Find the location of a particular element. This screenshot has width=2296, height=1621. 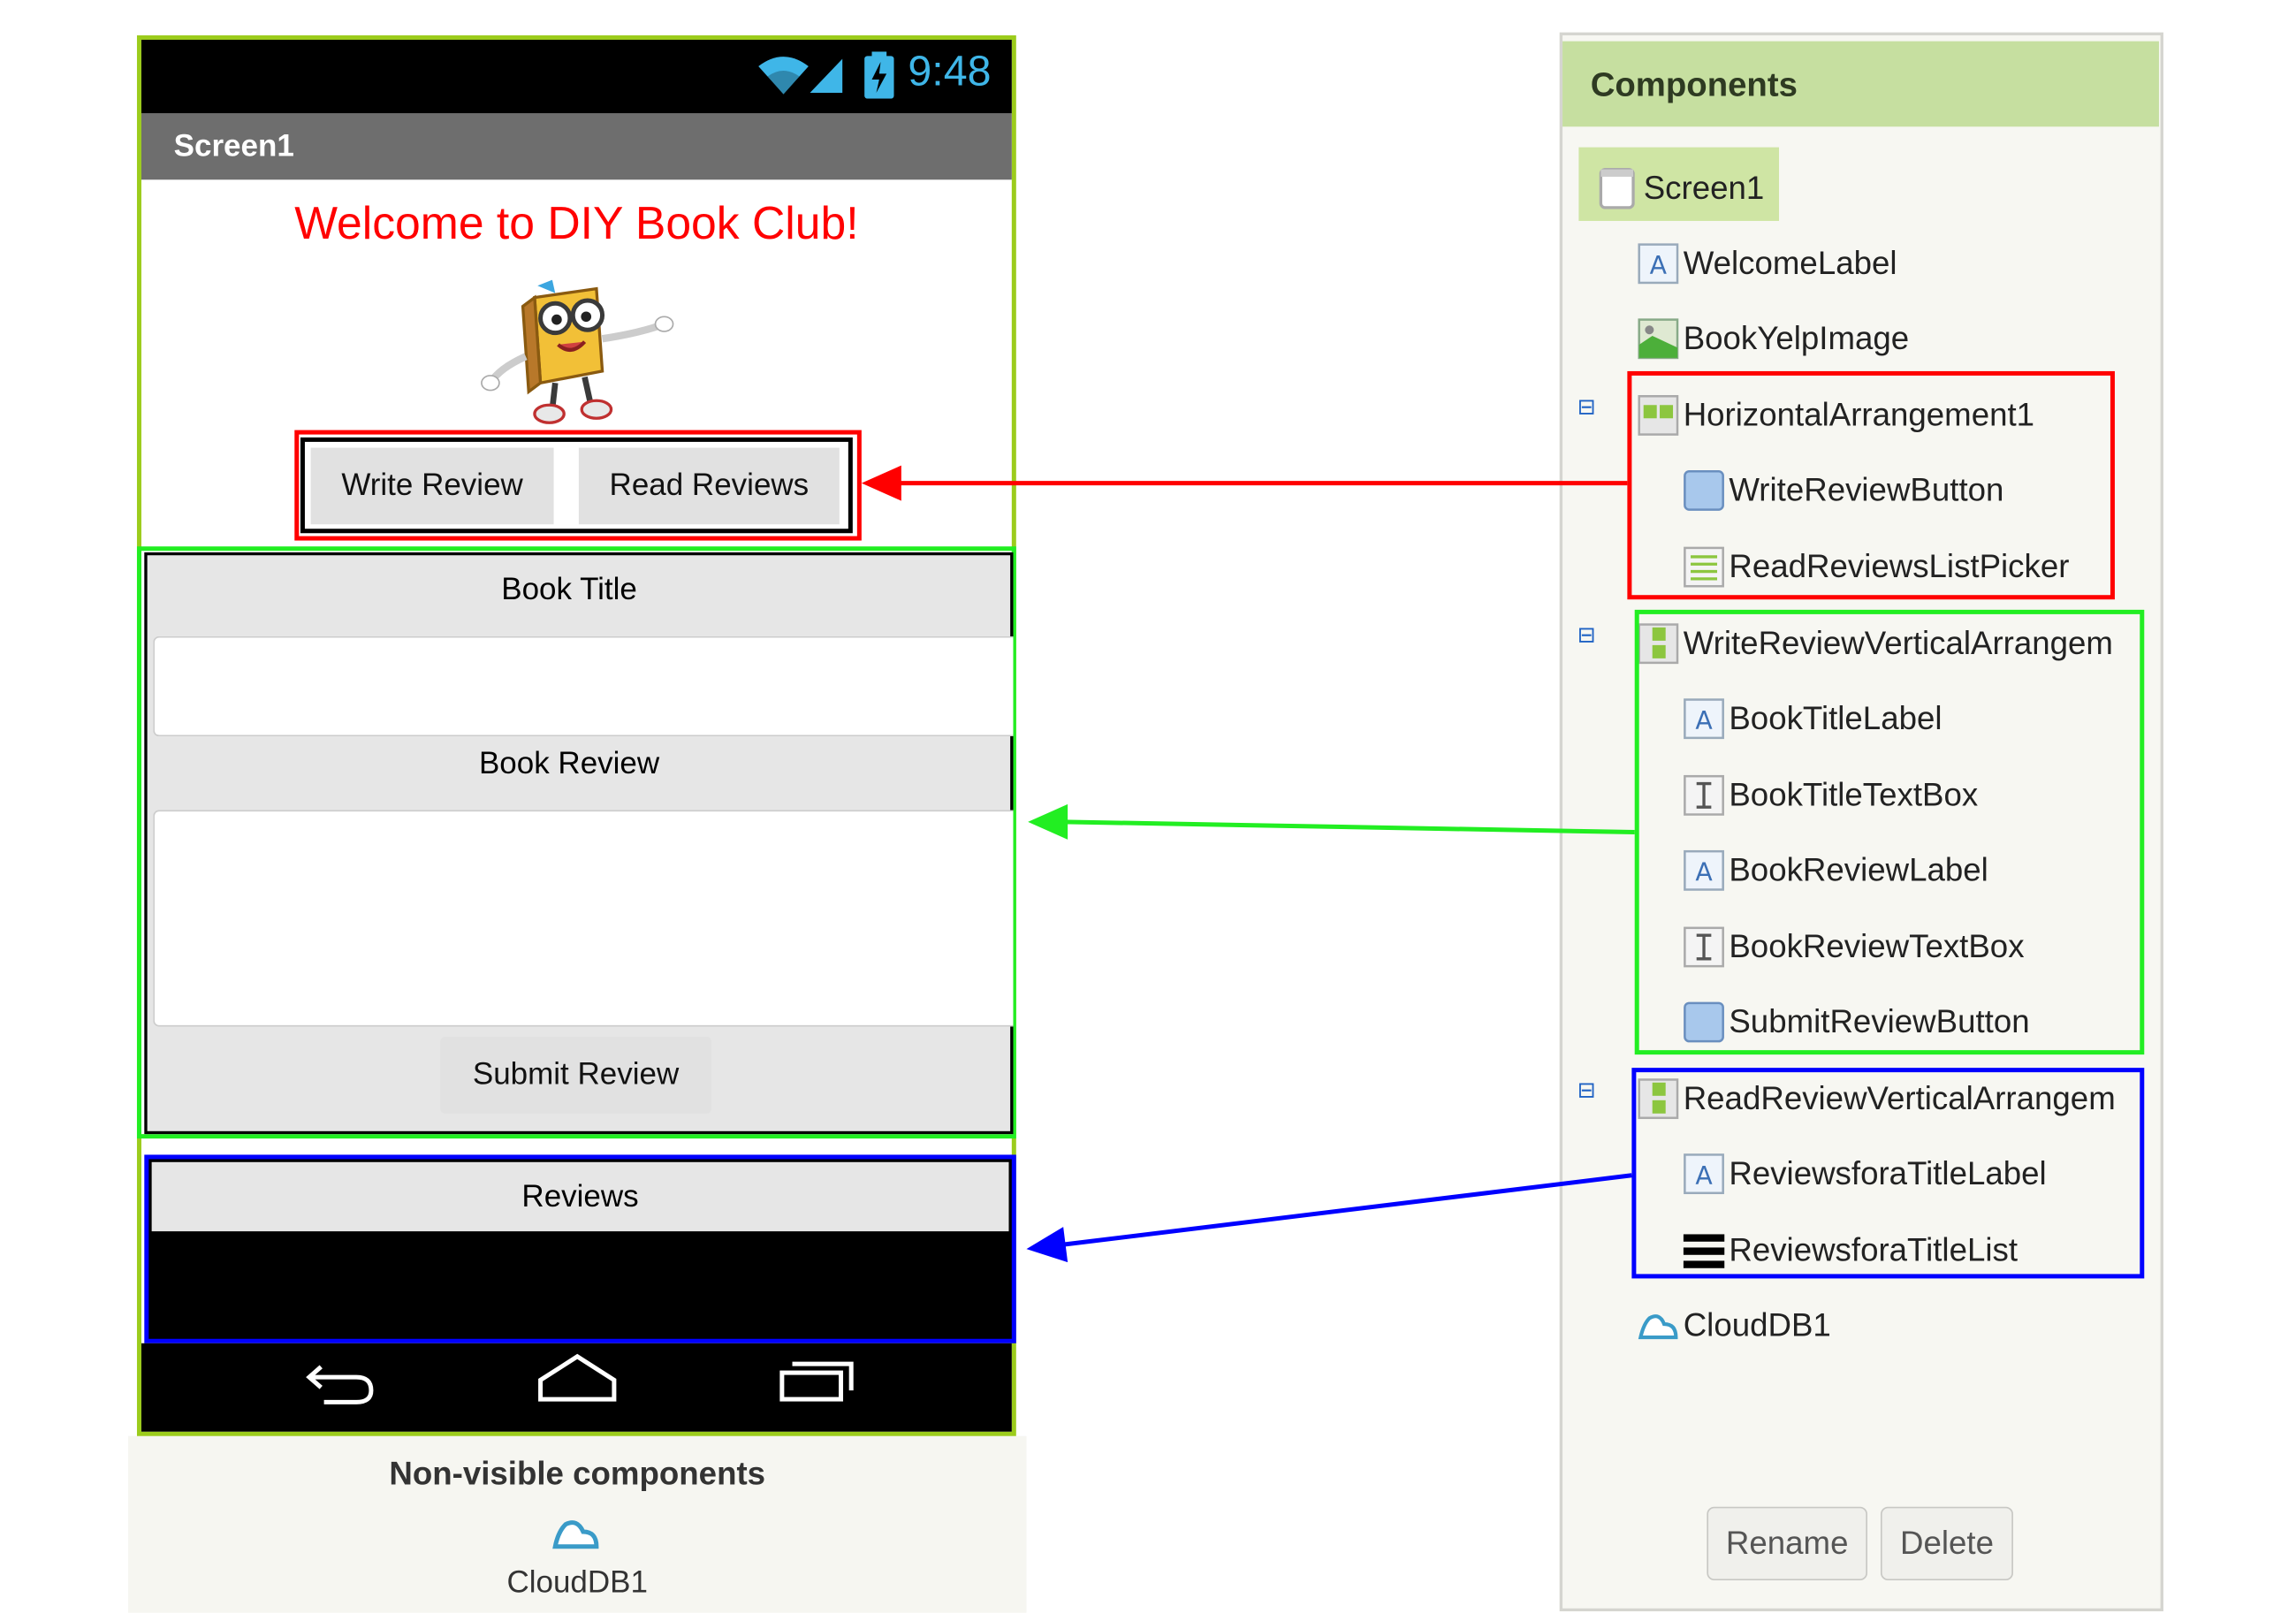

book-title-label: Book Title is located at coordinates (569, 590).